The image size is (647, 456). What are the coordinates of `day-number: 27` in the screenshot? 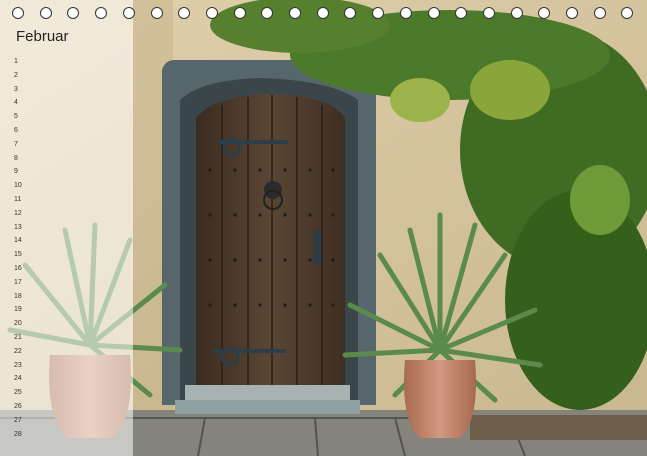 It's located at (18, 420).